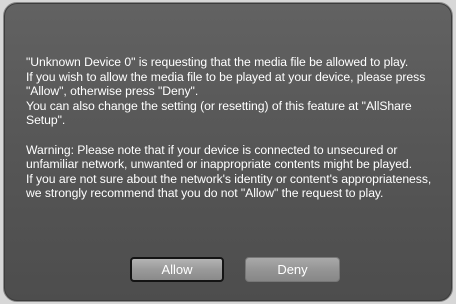 This screenshot has width=456, height=304. What do you see at coordinates (177, 269) in the screenshot?
I see `allow-button: Allow` at bounding box center [177, 269].